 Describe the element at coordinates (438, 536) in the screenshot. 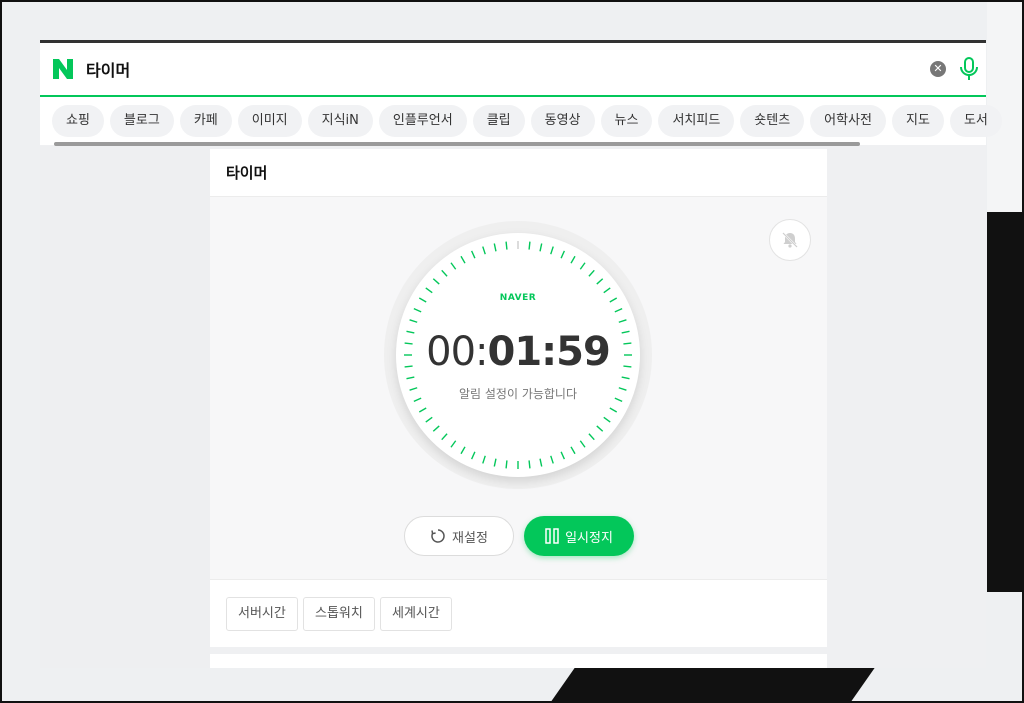

I see `reset-icon` at that location.